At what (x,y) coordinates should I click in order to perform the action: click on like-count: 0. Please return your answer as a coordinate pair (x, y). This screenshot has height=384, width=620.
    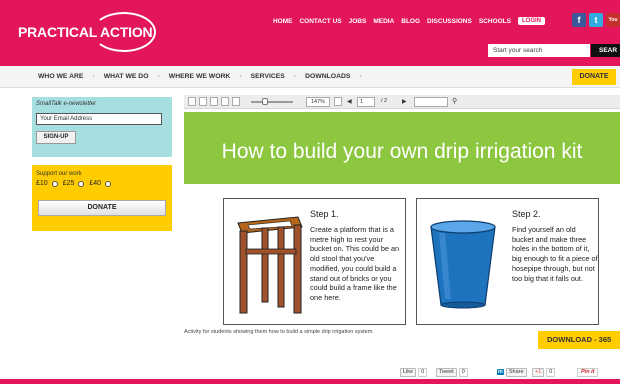
    Looking at the image, I should click on (423, 372).